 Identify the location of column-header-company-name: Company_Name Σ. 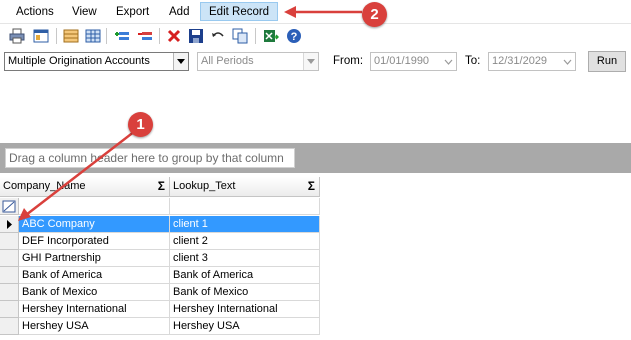
(85, 187).